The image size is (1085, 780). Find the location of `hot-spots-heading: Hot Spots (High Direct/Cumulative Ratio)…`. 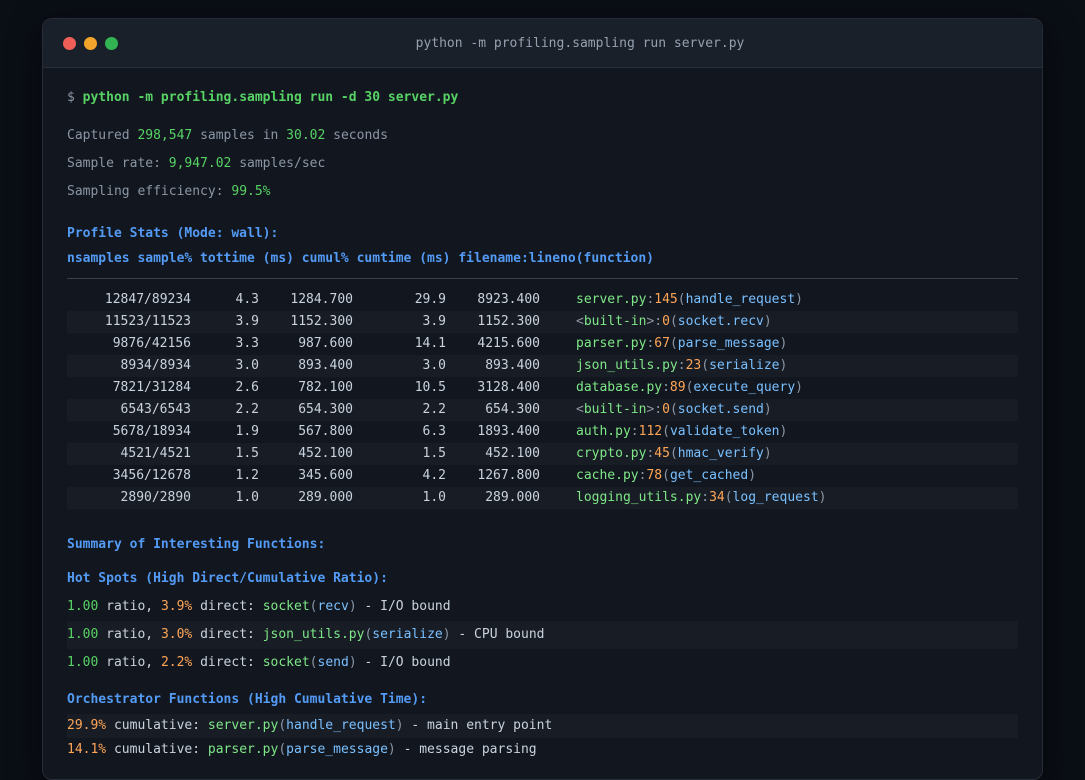

hot-spots-heading: Hot Spots (High Direct/Cumulative Ratio)… is located at coordinates (227, 578).